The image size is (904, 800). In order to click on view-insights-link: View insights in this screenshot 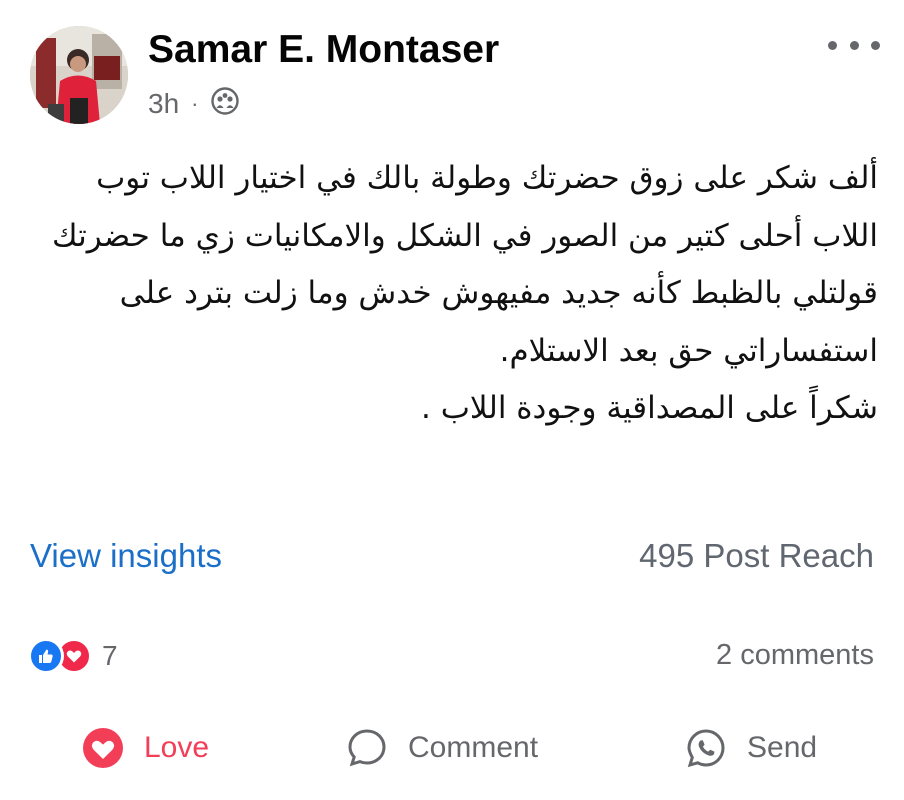, I will do `click(126, 556)`.